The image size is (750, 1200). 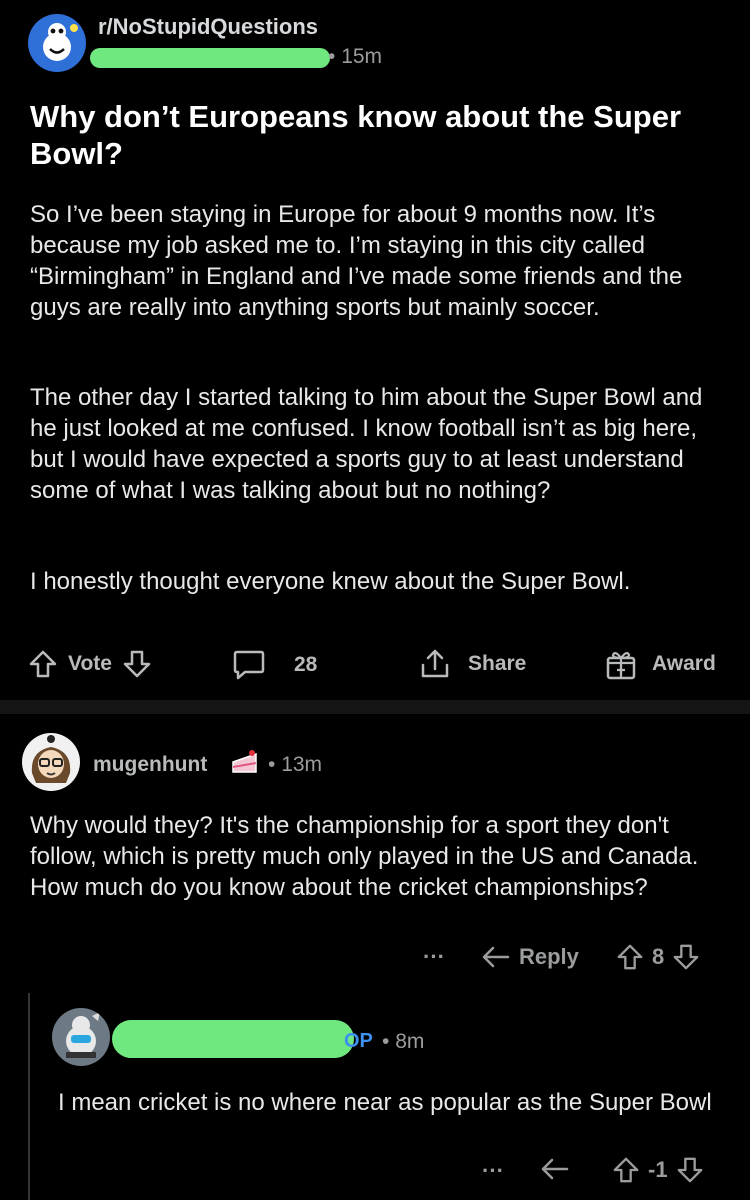 What do you see at coordinates (375, 707) in the screenshot?
I see `section-divider` at bounding box center [375, 707].